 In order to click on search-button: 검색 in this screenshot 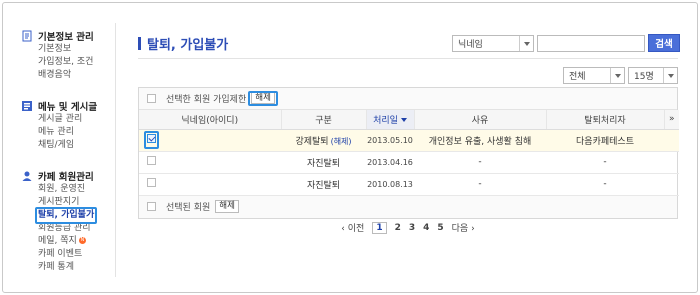, I will do `click(664, 43)`.